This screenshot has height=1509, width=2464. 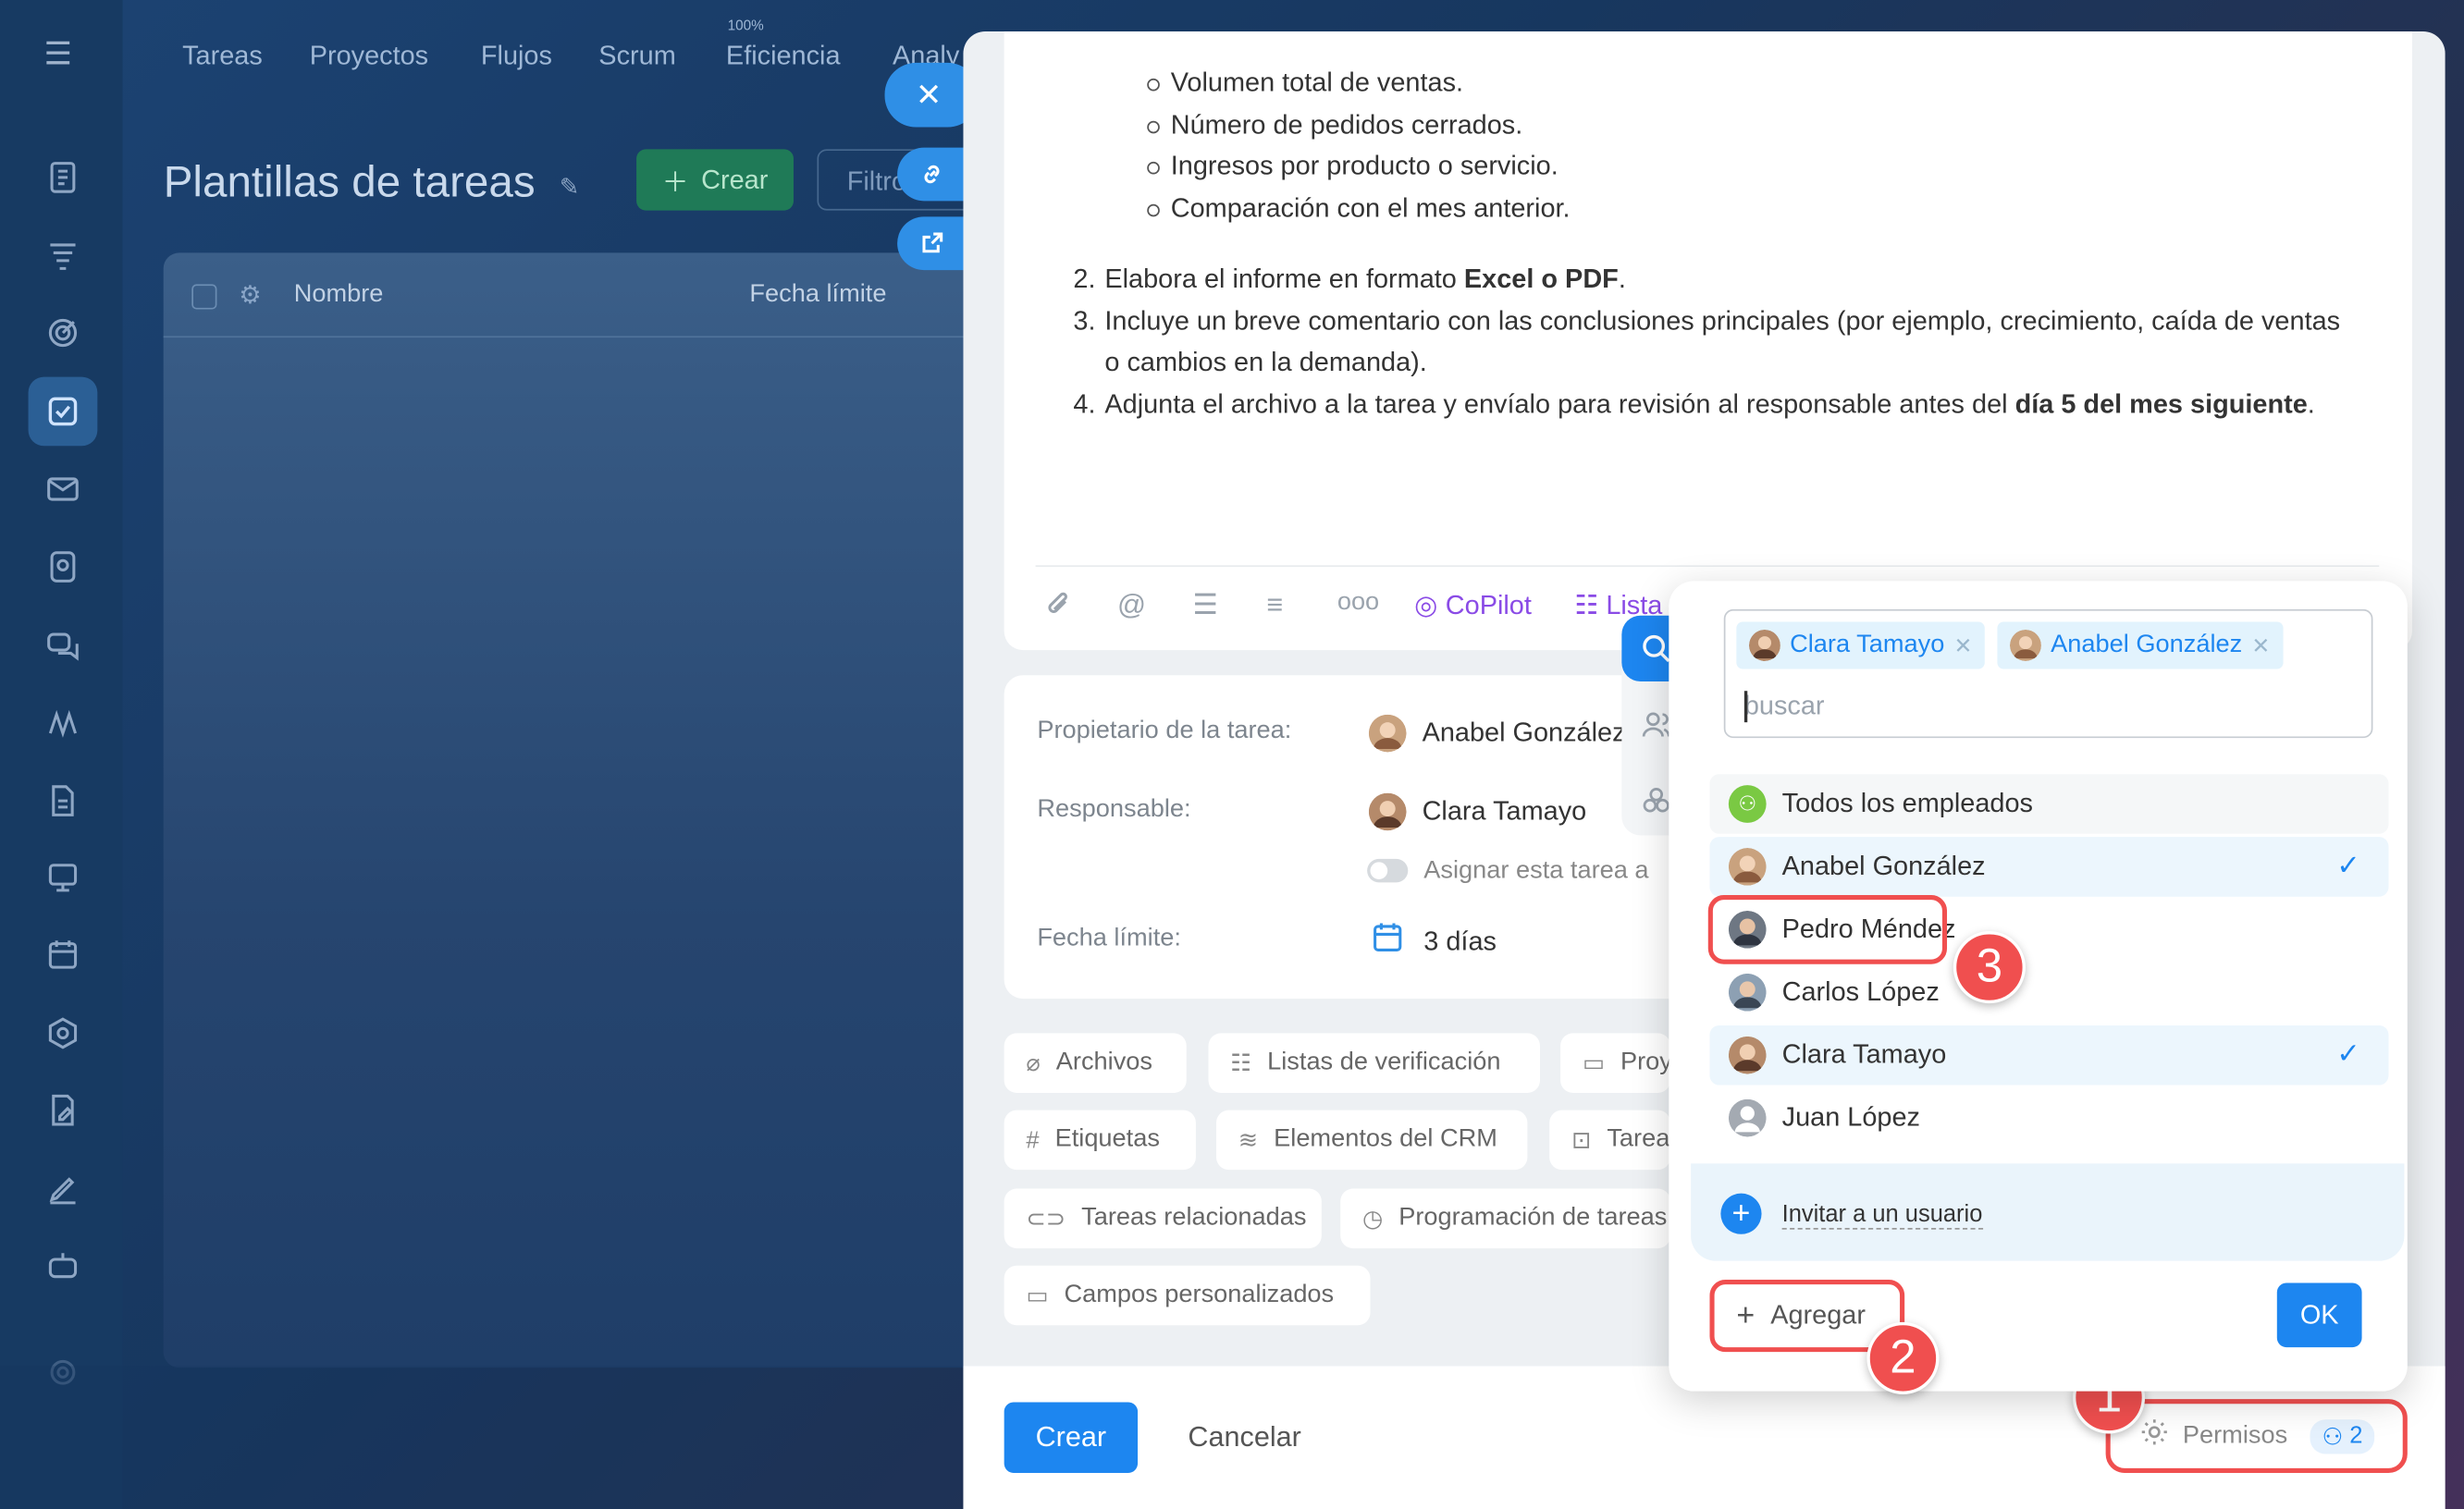 I want to click on pen-icon, so click(x=63, y=1188).